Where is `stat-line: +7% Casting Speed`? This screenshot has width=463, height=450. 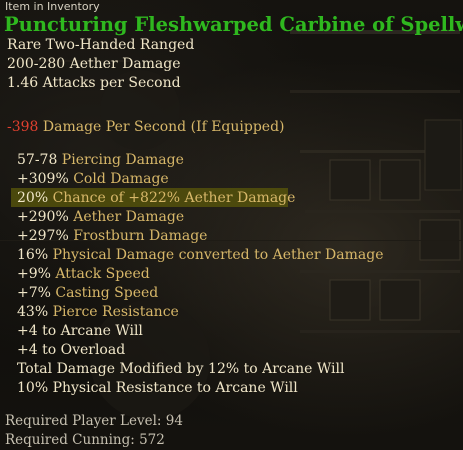 stat-line: +7% Casting Speed is located at coordinates (87, 293).